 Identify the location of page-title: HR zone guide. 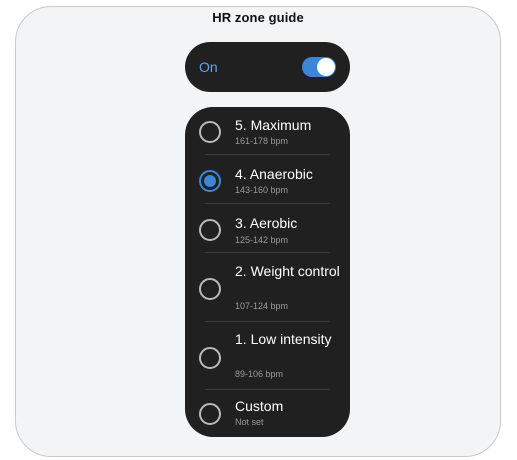
(258, 17).